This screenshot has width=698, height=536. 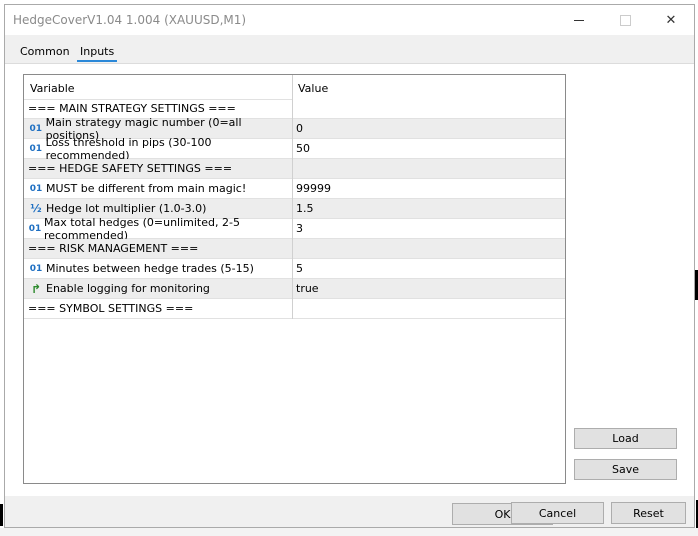 I want to click on param-row-minutes-between: 01 Minutes between hedge trades (5-15) 5, so click(x=294, y=269).